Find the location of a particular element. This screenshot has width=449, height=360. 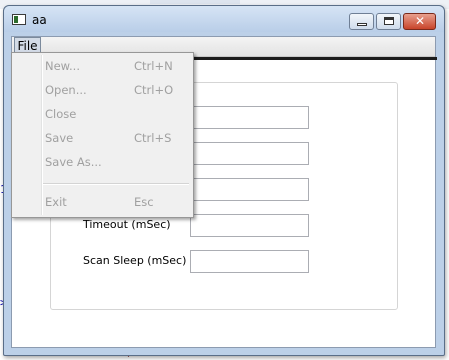

maximize-icon is located at coordinates (389, 21).